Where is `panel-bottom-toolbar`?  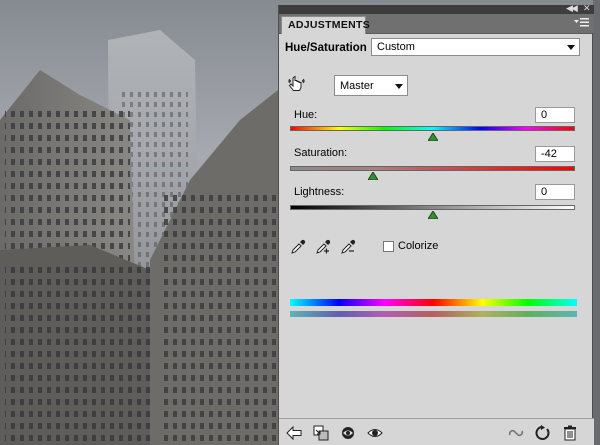 panel-bottom-toolbar is located at coordinates (436, 431).